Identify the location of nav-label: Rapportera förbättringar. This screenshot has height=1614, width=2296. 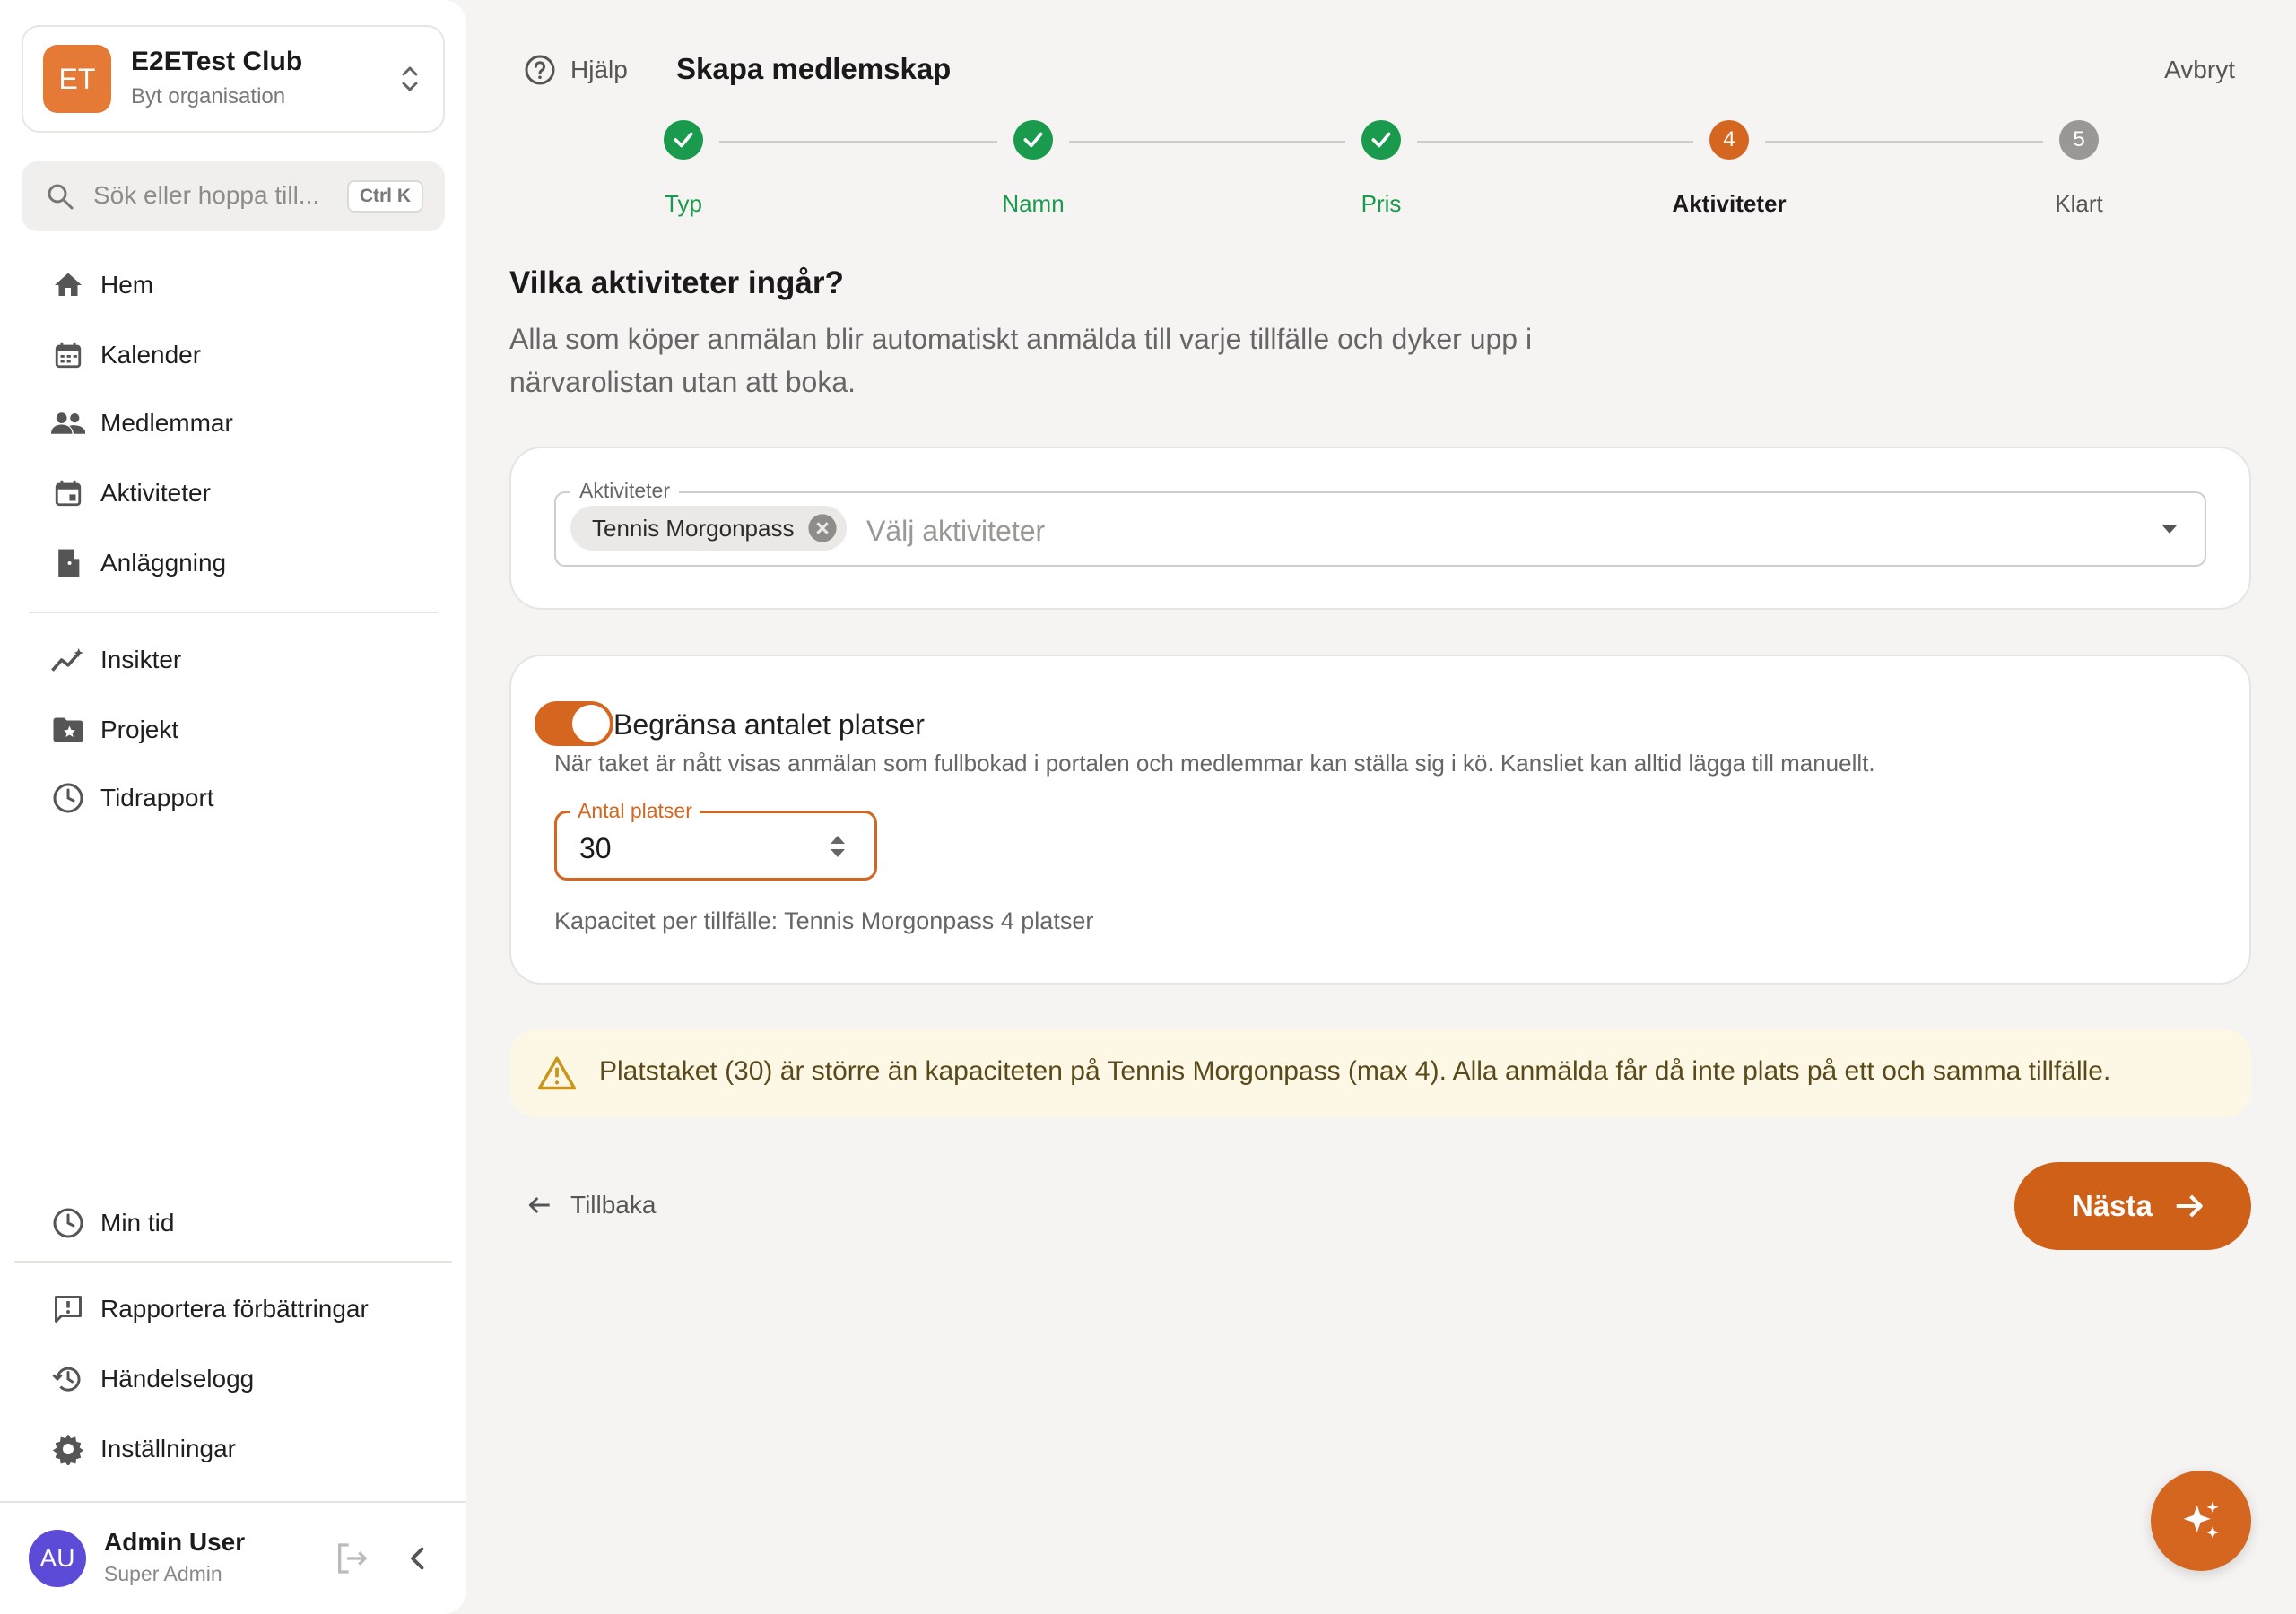
(234, 1309).